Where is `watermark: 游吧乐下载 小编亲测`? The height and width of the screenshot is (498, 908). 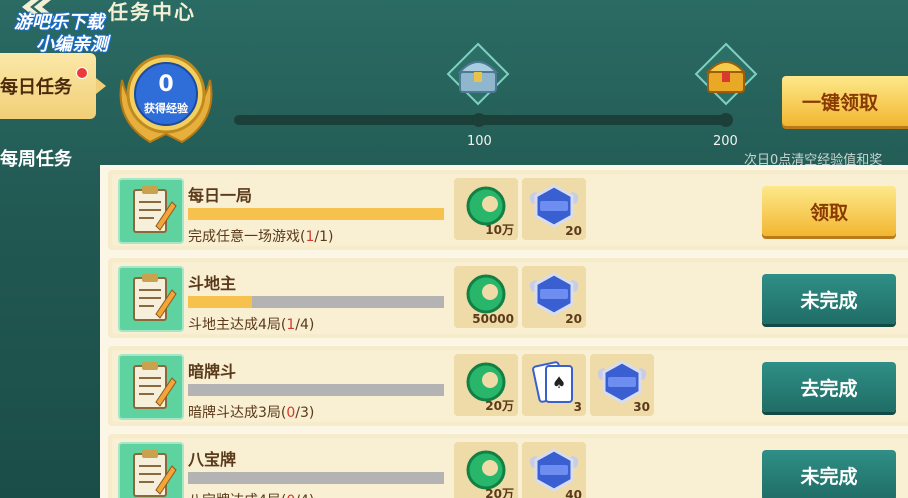
watermark: 游吧乐下载 小编亲测 is located at coordinates (61, 34).